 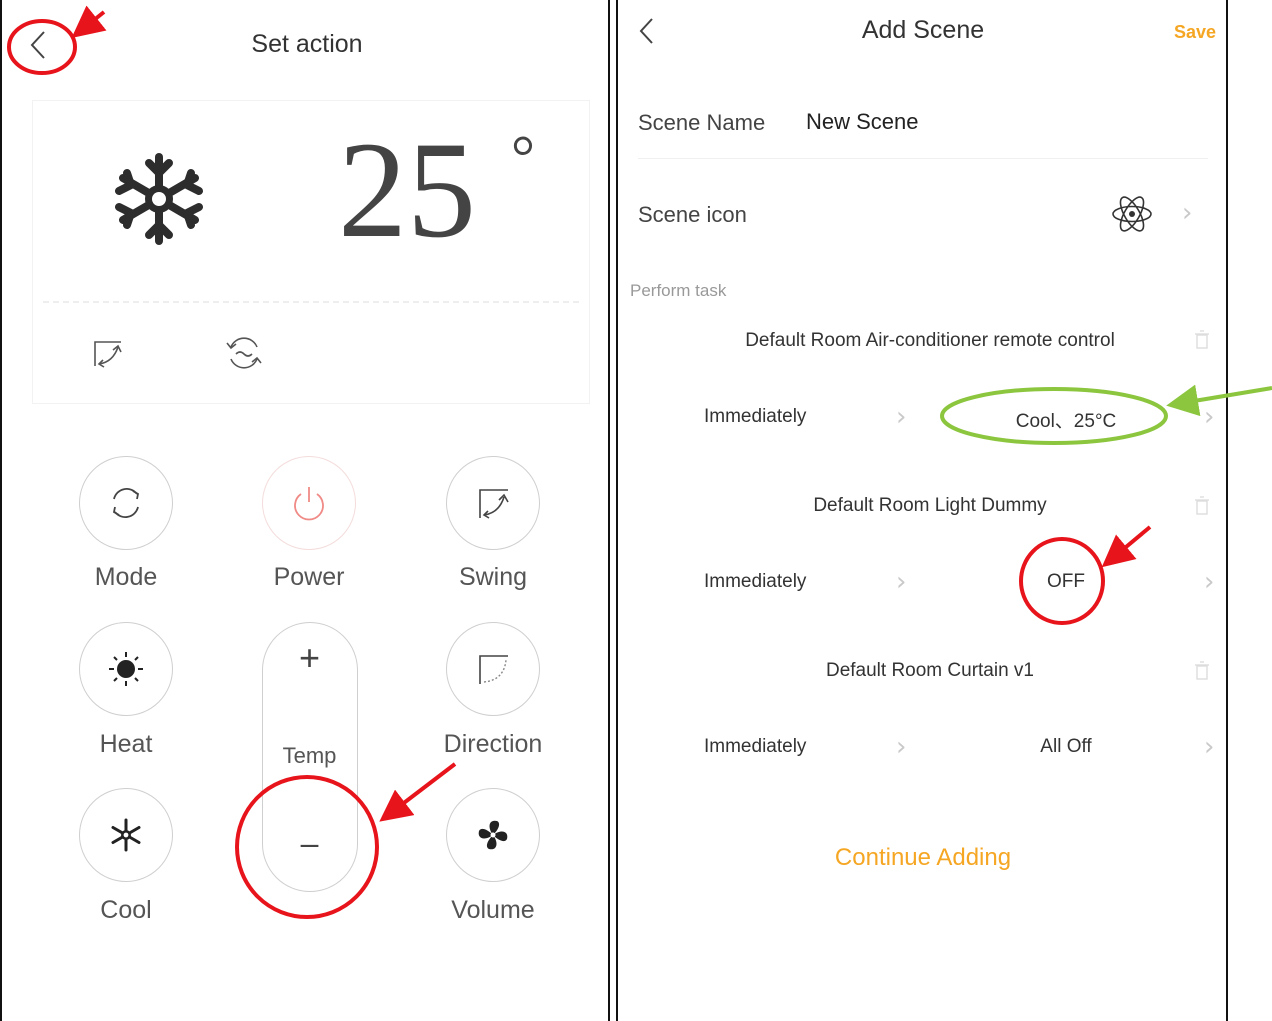 I want to click on save-button: Save, so click(x=1195, y=32).